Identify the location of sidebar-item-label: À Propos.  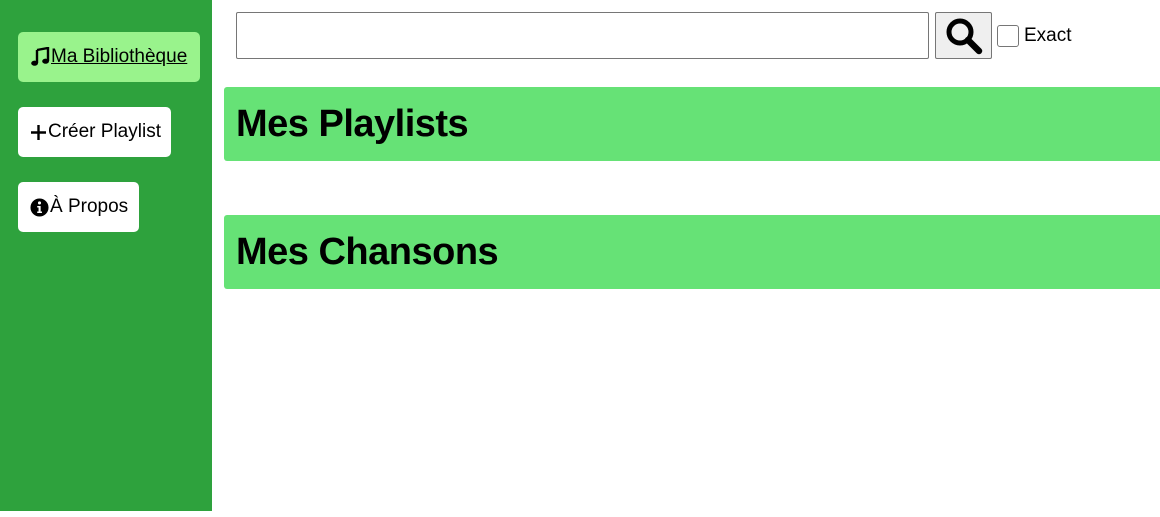
(89, 206).